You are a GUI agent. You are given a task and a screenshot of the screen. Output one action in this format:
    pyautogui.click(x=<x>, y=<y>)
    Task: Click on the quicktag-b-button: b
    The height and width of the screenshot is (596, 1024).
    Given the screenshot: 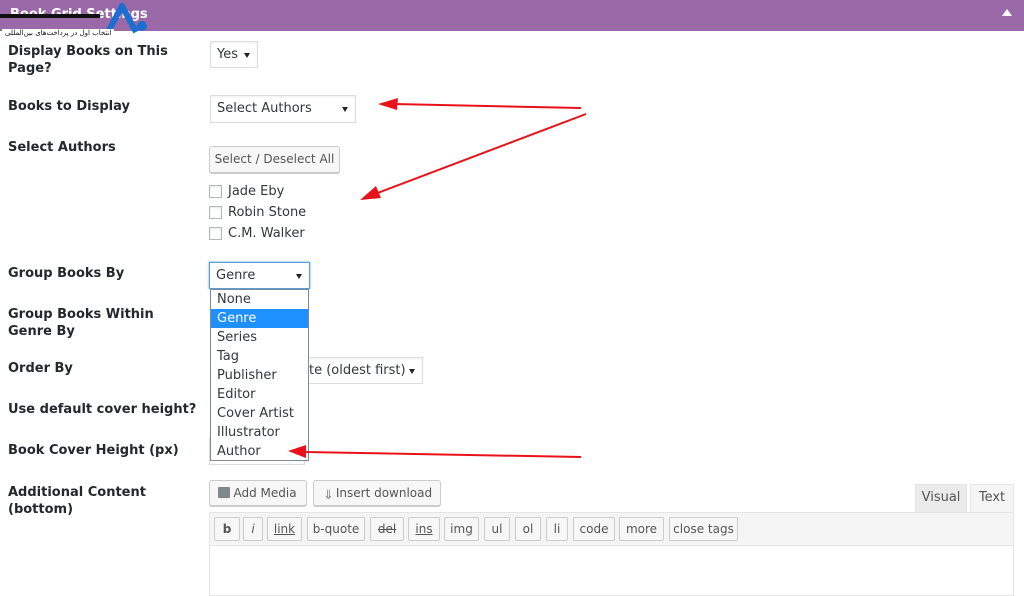 What is the action you would take?
    pyautogui.click(x=227, y=529)
    